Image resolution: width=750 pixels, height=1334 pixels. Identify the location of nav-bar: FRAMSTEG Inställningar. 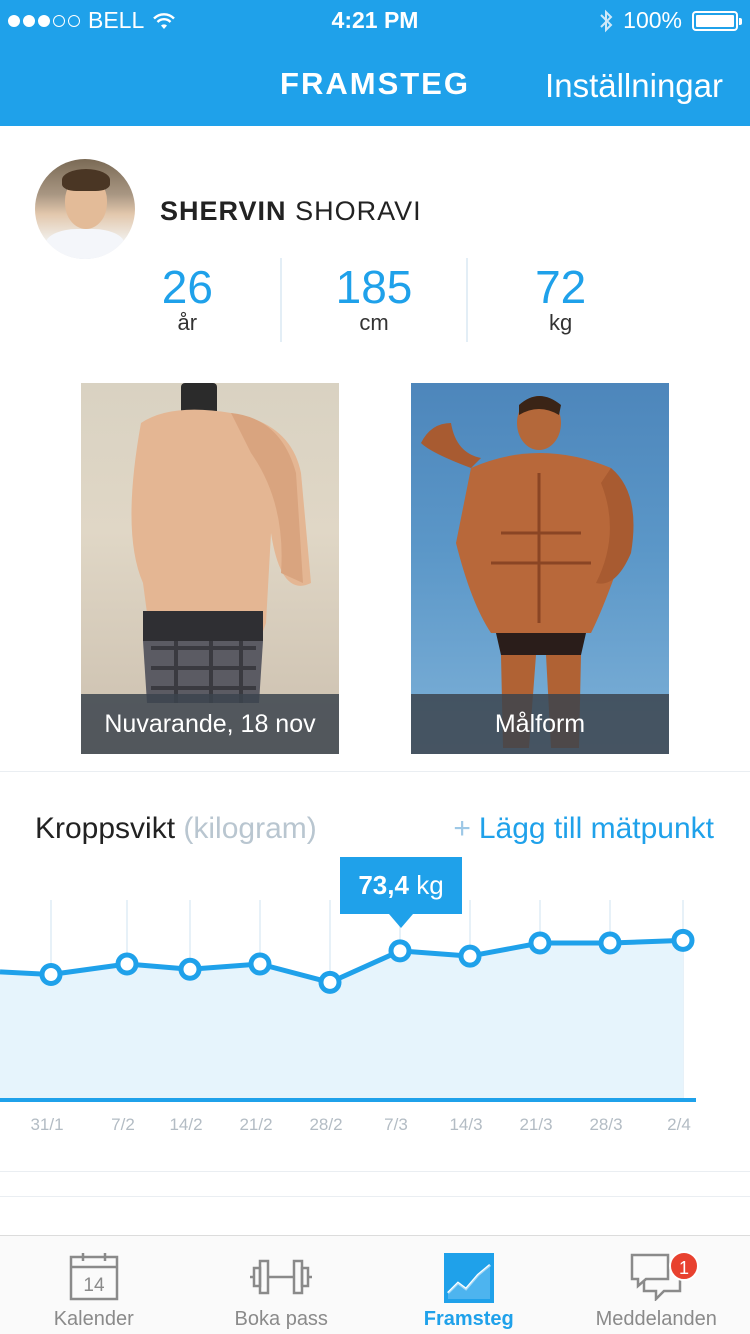
(375, 83).